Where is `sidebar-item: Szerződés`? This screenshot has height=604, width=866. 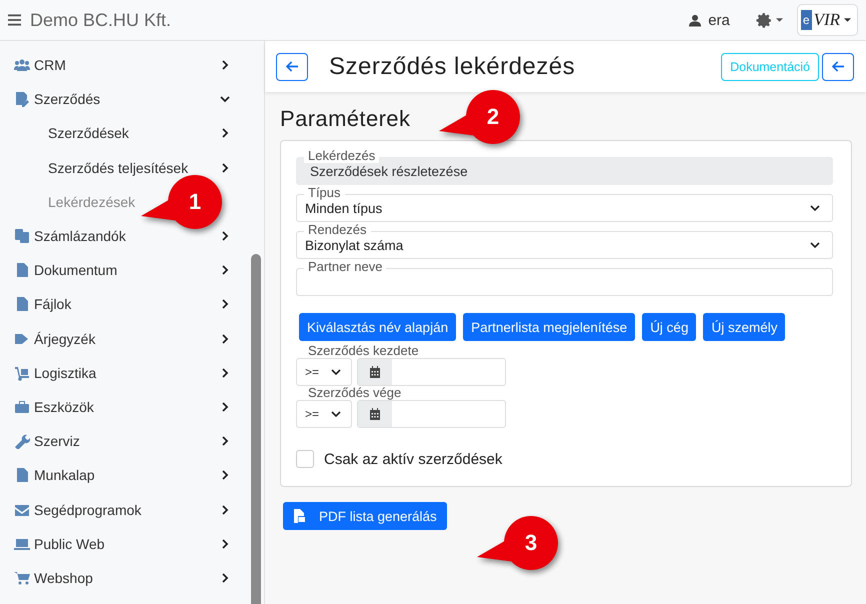
sidebar-item: Szerződés is located at coordinates (125, 99).